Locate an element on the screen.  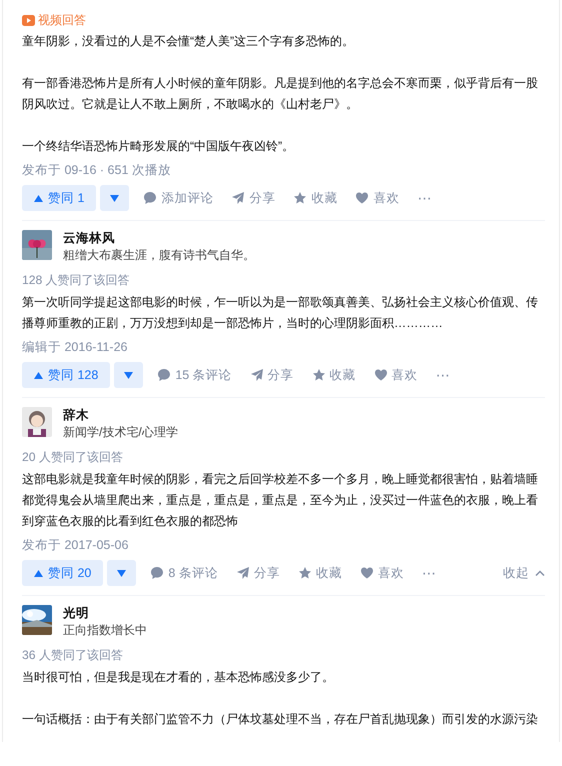
comment-button: 添加评论 is located at coordinates (178, 198).